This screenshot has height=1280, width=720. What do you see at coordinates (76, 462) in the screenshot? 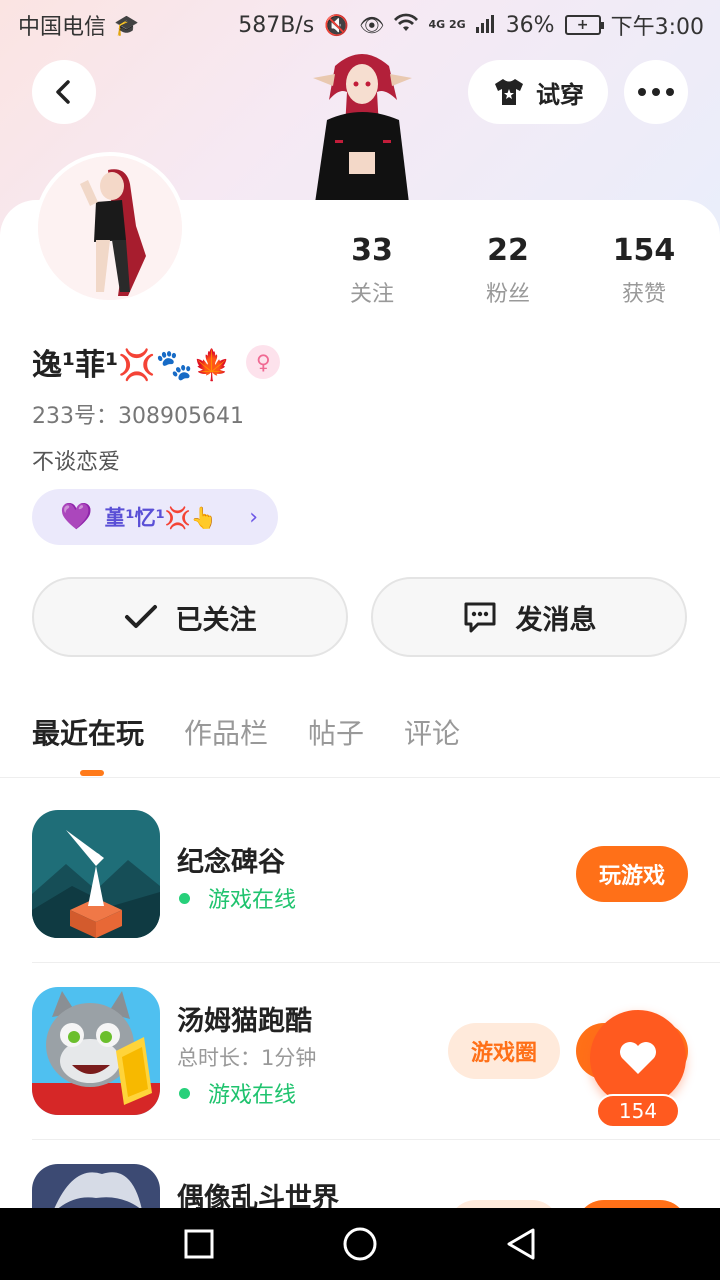
I see `signature: 不谈恋爱` at bounding box center [76, 462].